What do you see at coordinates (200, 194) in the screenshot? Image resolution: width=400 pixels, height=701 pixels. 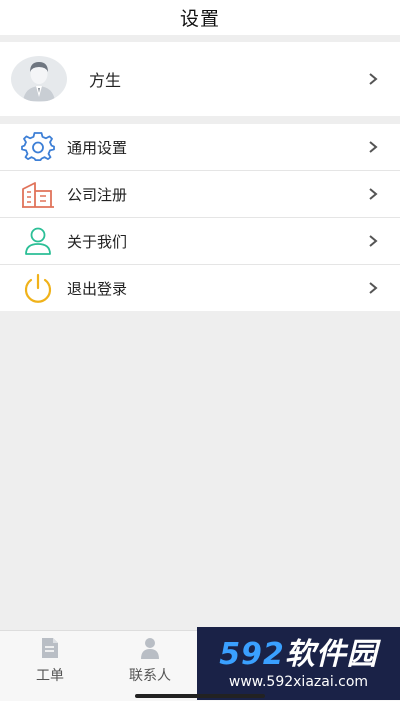 I see `menu-item-company-register: 公司注册` at bounding box center [200, 194].